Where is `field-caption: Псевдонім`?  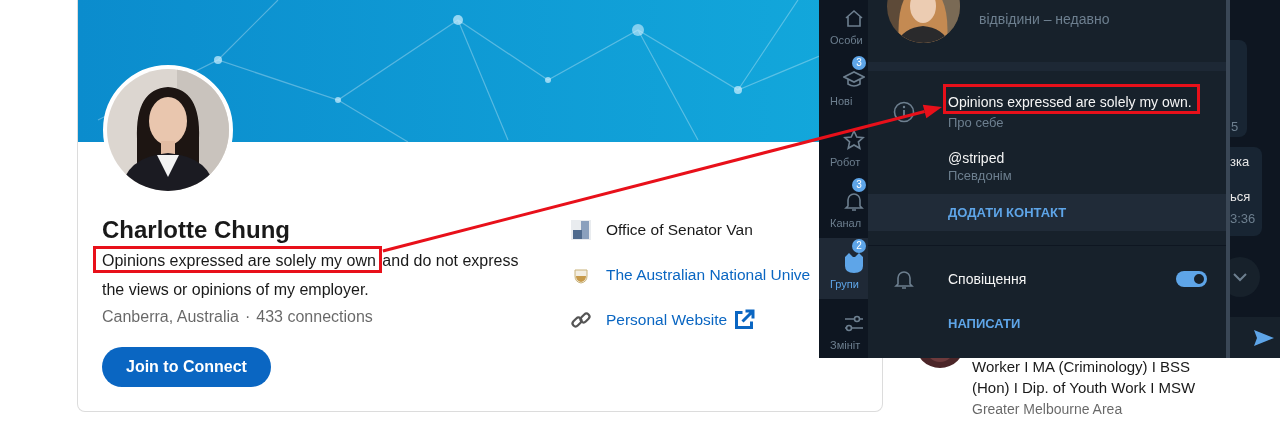
field-caption: Псевдонім is located at coordinates (980, 176).